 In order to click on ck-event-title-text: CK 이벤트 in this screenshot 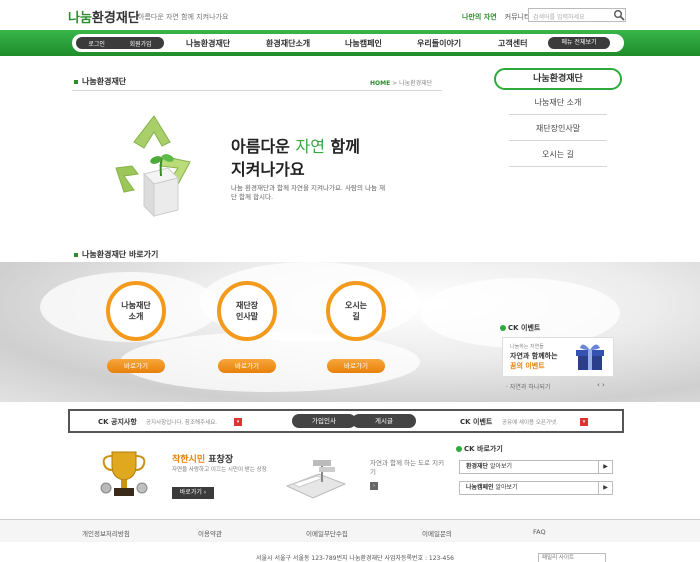, I will do `click(524, 328)`.